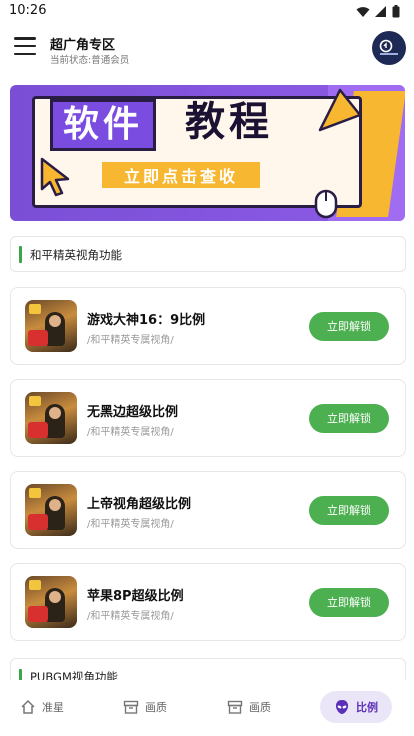 The image size is (414, 736). I want to click on list-item: 无黑边超级比例 /和平精英专属视角/ 立即解锁, so click(208, 418).